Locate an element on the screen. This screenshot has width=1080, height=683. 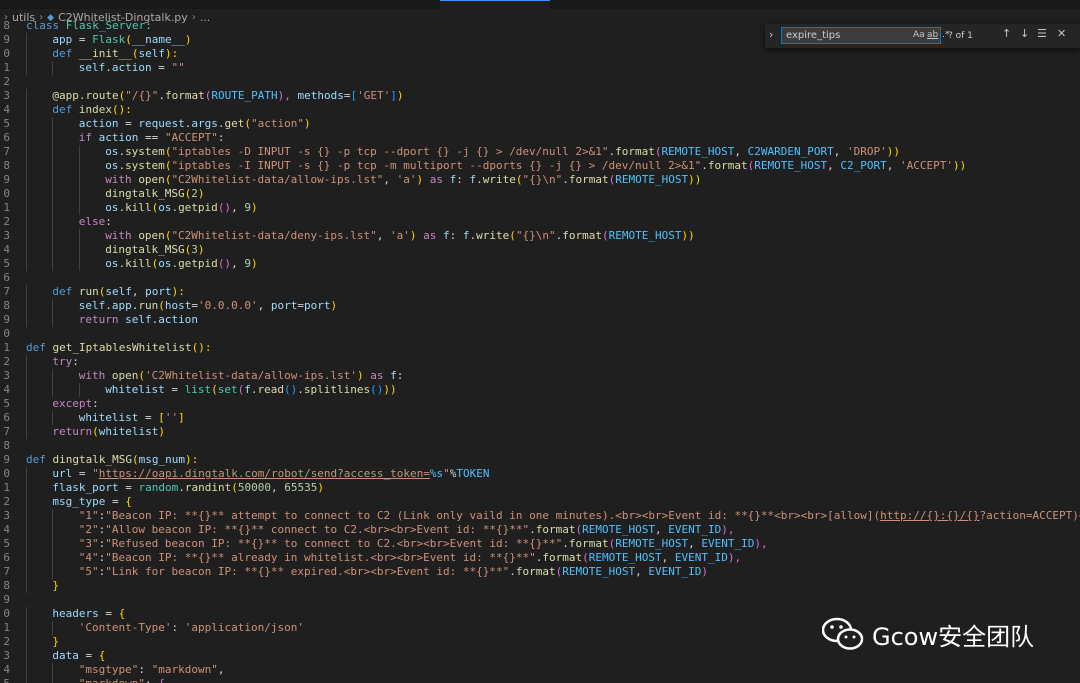
code-token: format is located at coordinates (582, 235).